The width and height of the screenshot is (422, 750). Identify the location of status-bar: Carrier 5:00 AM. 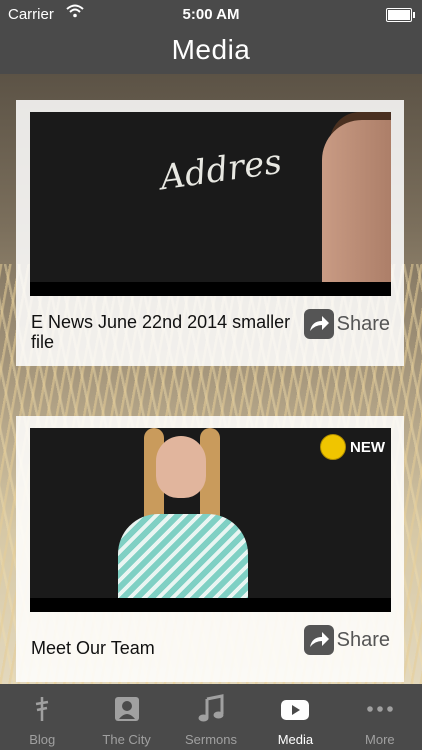
(211, 15).